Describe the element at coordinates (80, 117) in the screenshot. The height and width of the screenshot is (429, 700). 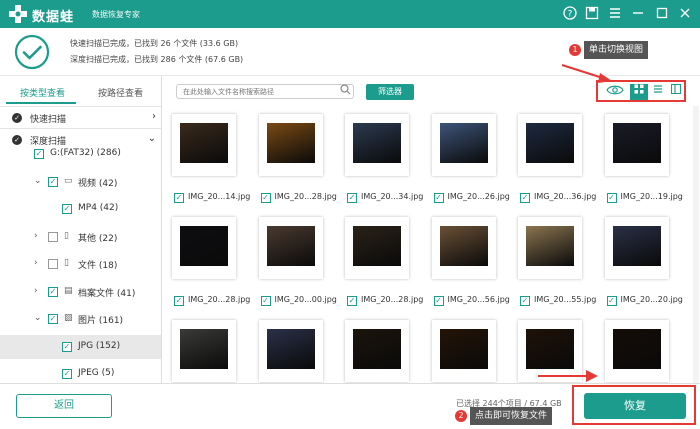
I see `quick-scan-row: ✓ 快速扫描 ›` at that location.